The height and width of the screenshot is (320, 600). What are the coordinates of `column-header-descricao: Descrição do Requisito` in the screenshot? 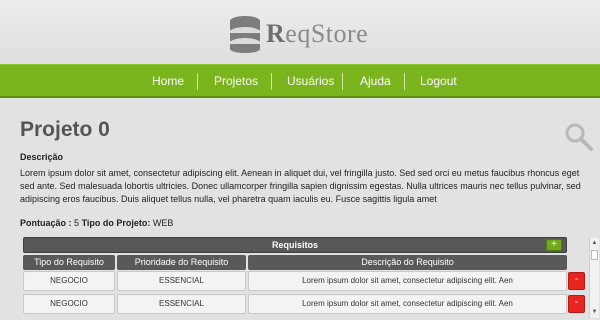 It's located at (407, 262).